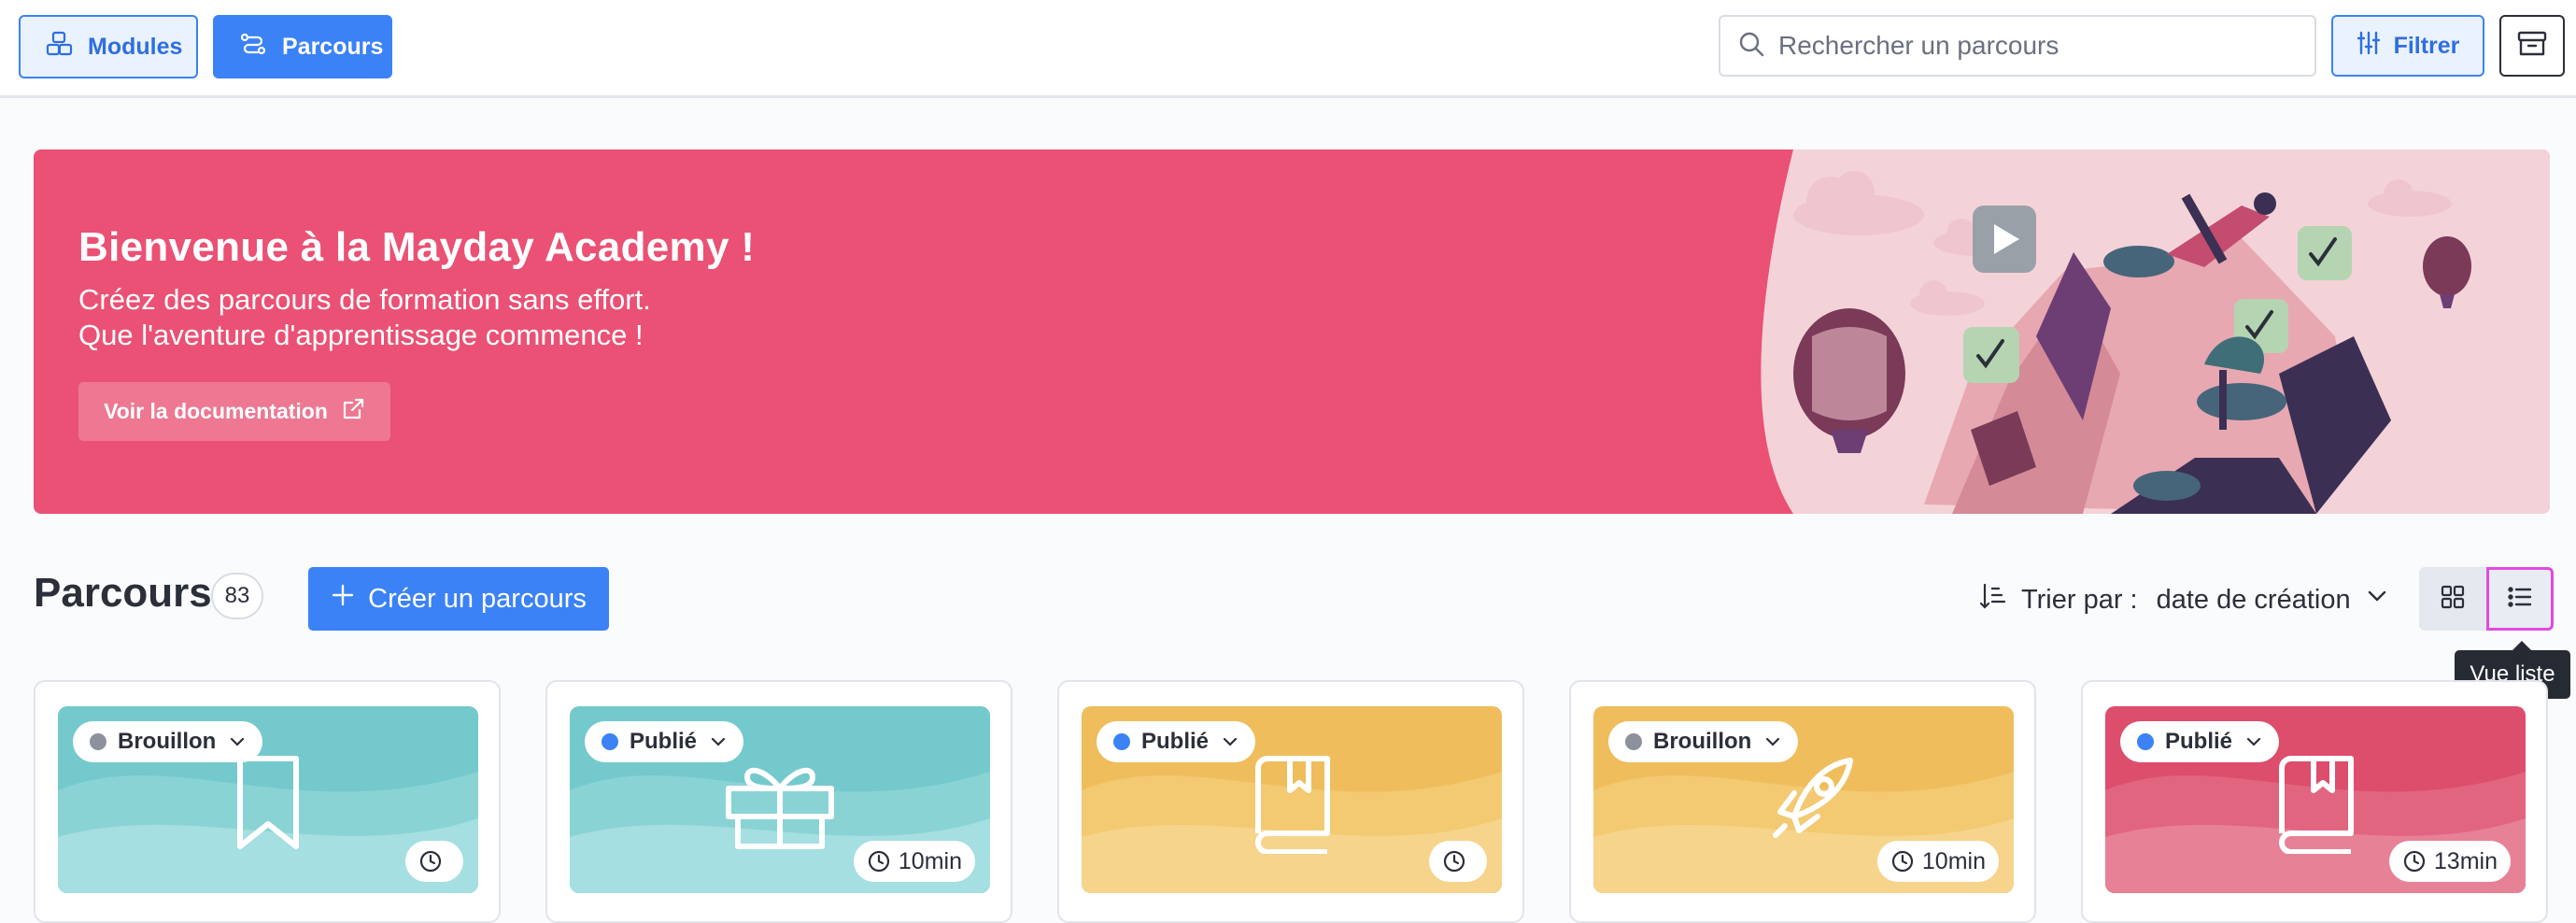 The image size is (2576, 923). I want to click on parcours-card: Publié, so click(1290, 801).